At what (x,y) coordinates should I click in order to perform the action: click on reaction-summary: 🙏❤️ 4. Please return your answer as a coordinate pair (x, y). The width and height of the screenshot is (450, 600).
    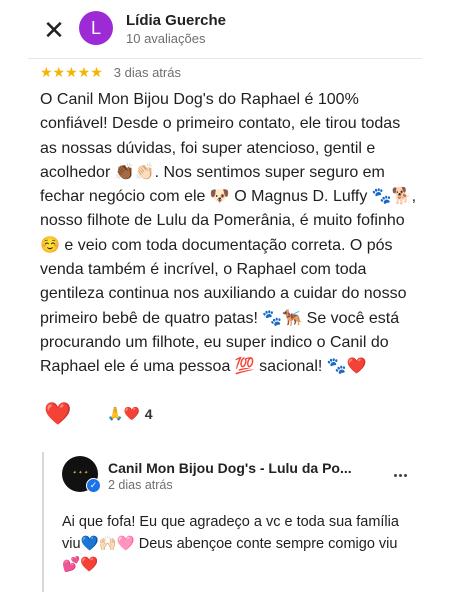
    Looking at the image, I should click on (129, 414).